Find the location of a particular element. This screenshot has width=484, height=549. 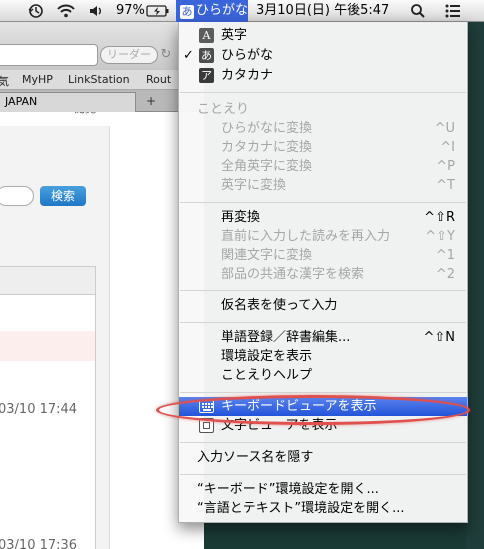

katakana-icon: ア is located at coordinates (206, 75).